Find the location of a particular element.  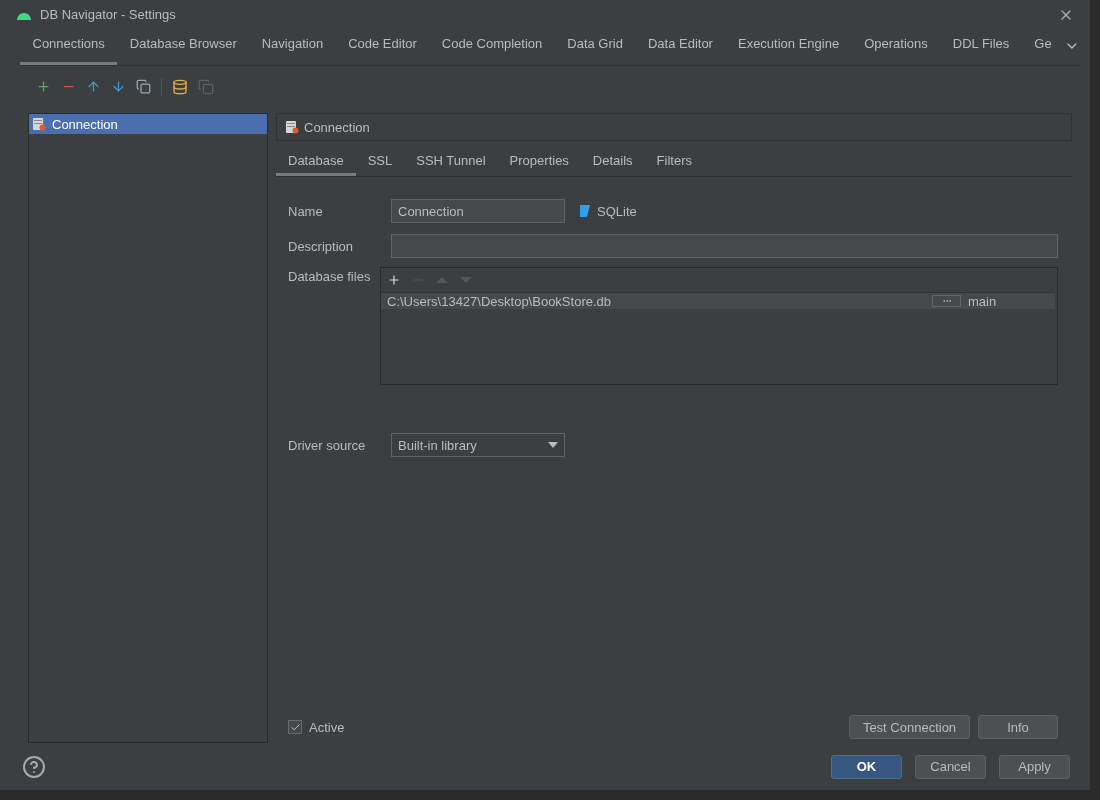

panel-button: Test Connection is located at coordinates (909, 727).